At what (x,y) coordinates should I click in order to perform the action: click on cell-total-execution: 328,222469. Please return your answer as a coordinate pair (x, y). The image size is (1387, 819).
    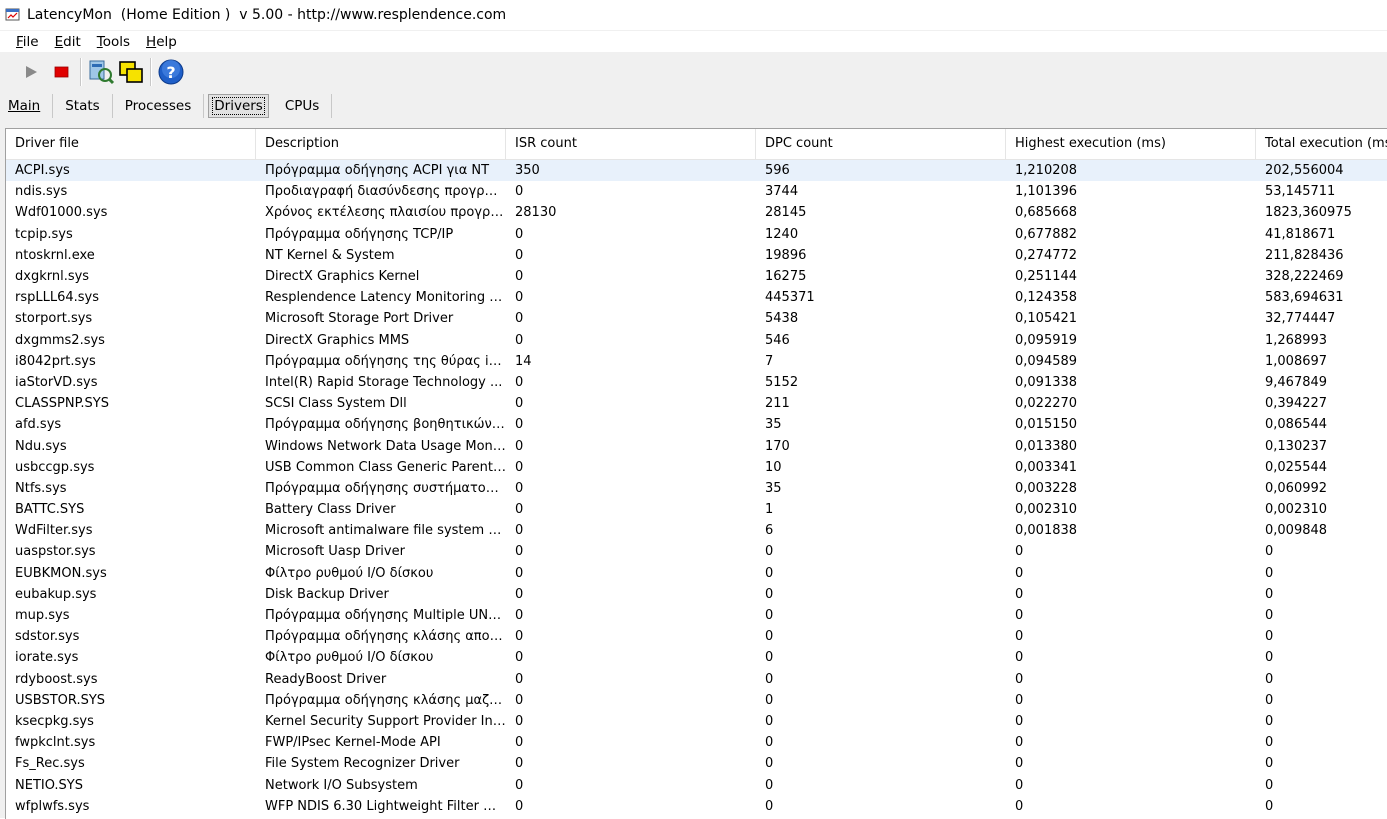
    Looking at the image, I should click on (1304, 277).